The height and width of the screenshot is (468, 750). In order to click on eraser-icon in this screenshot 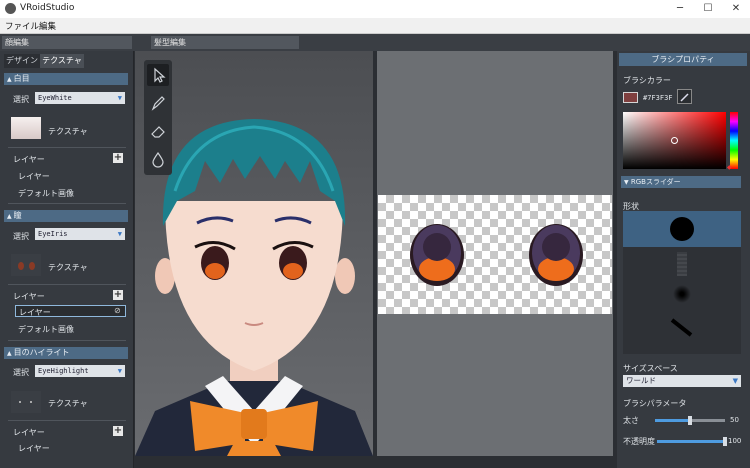, I will do `click(158, 132)`.